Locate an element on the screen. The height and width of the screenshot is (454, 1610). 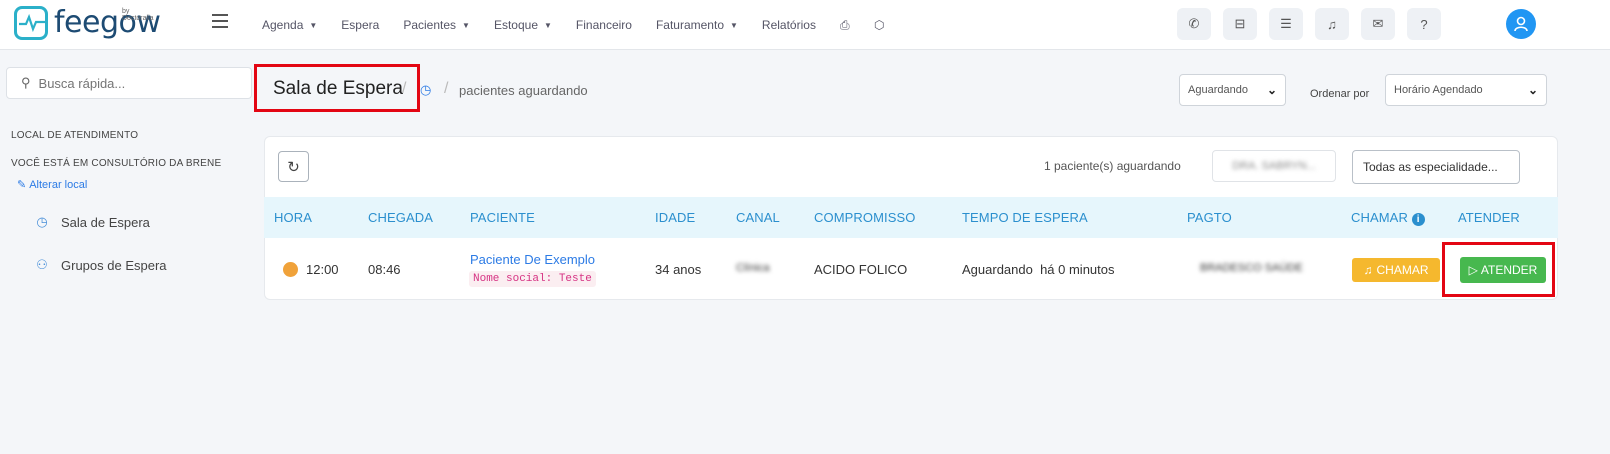
printer-icon: ⎙ is located at coordinates (846, 25).